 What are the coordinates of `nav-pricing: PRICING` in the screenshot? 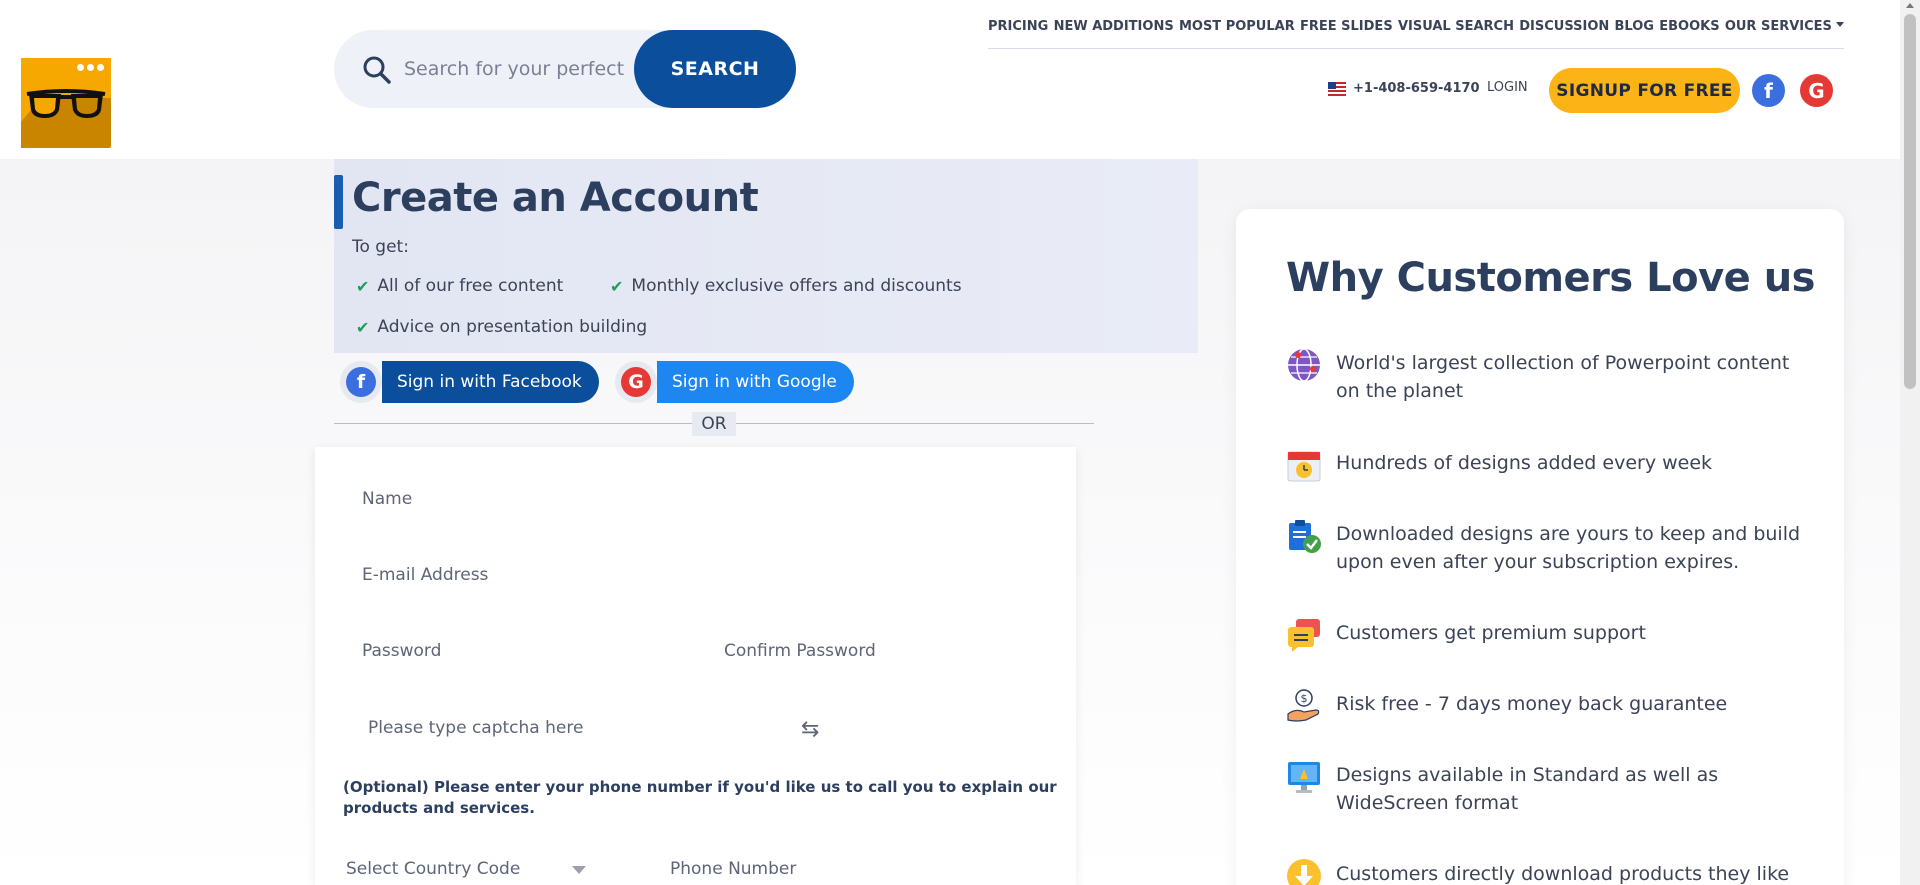 It's located at (1018, 33).